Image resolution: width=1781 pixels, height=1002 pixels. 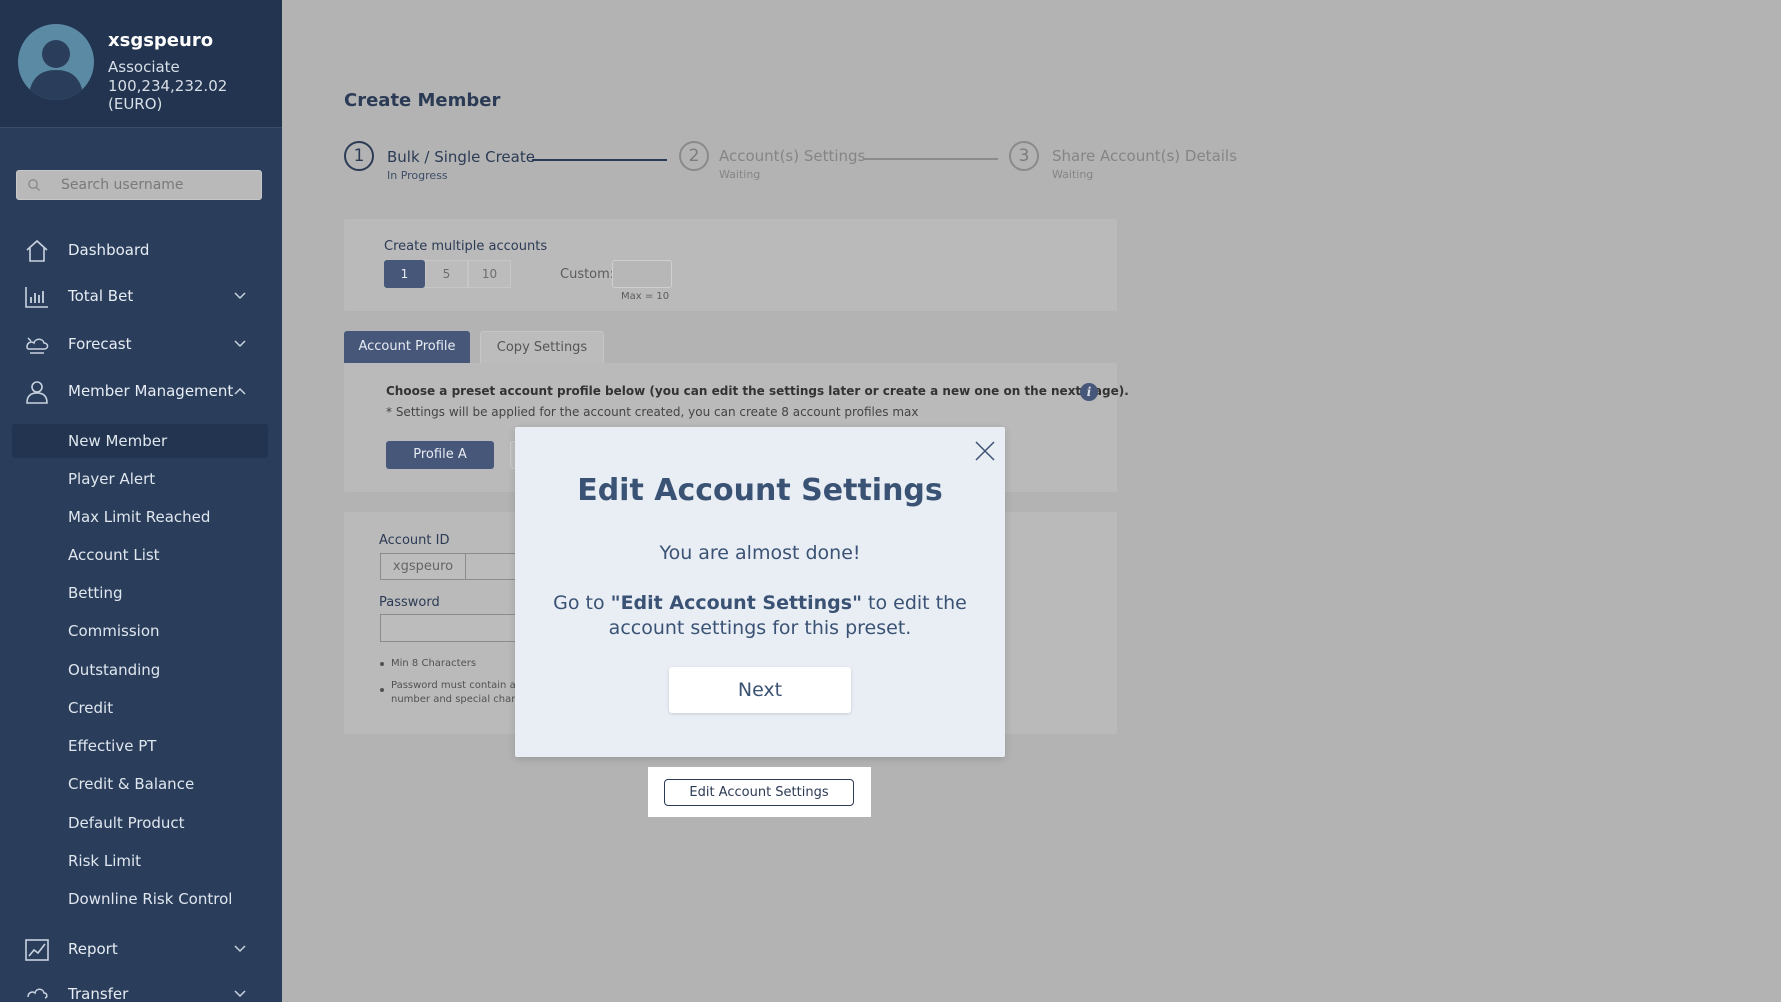 What do you see at coordinates (434, 663) in the screenshot?
I see `password-hint-length: Min 8 Characters` at bounding box center [434, 663].